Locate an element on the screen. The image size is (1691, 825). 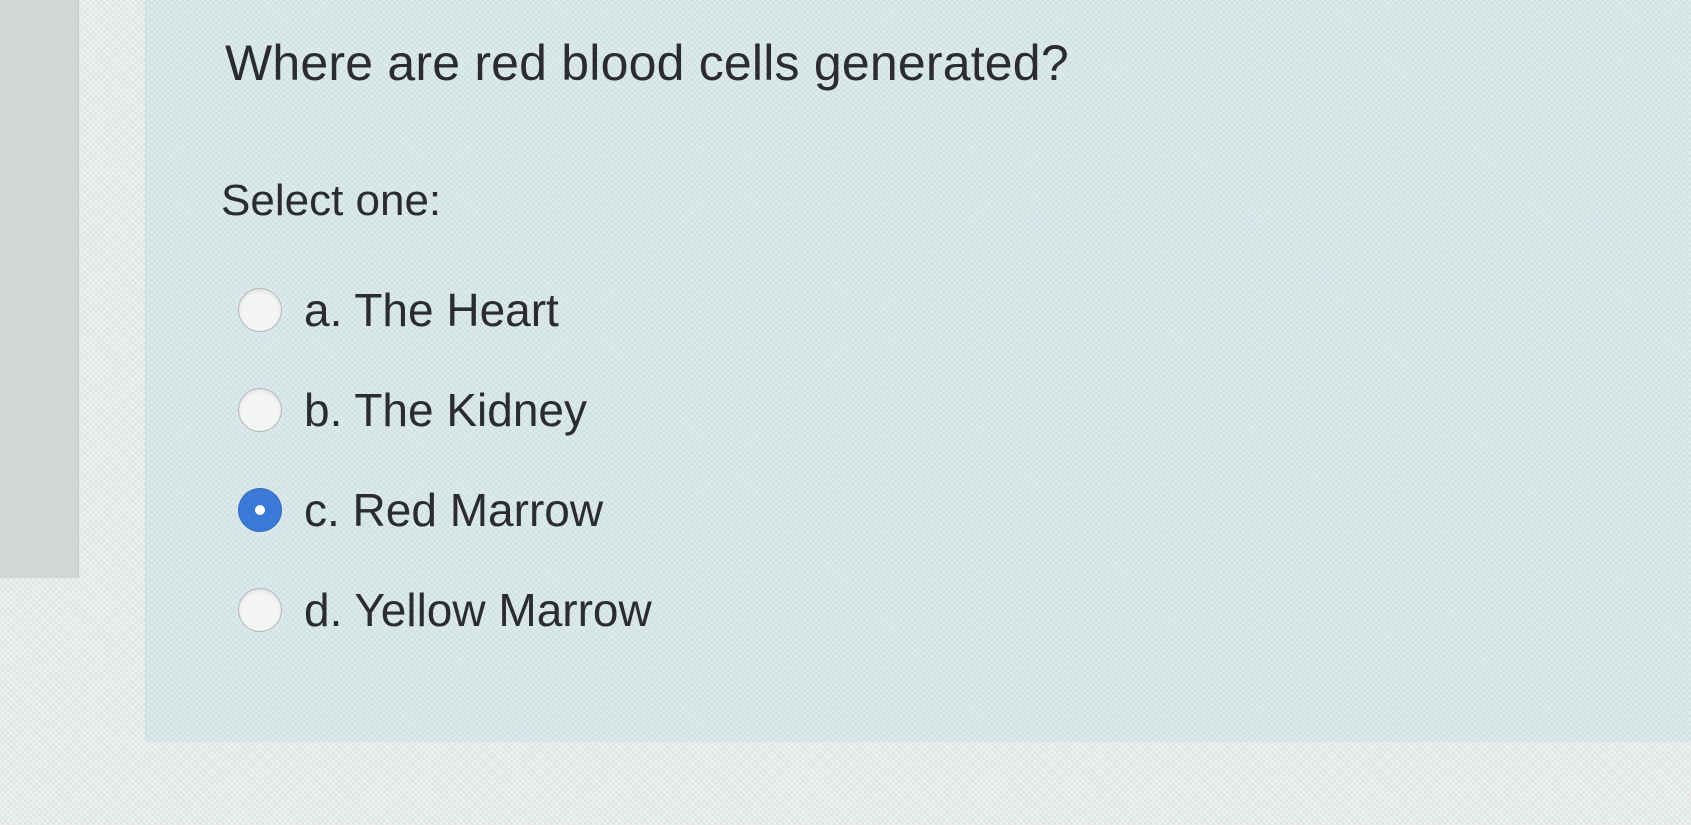
answer-label-c: c. Red Marrow is located at coordinates (453, 510).